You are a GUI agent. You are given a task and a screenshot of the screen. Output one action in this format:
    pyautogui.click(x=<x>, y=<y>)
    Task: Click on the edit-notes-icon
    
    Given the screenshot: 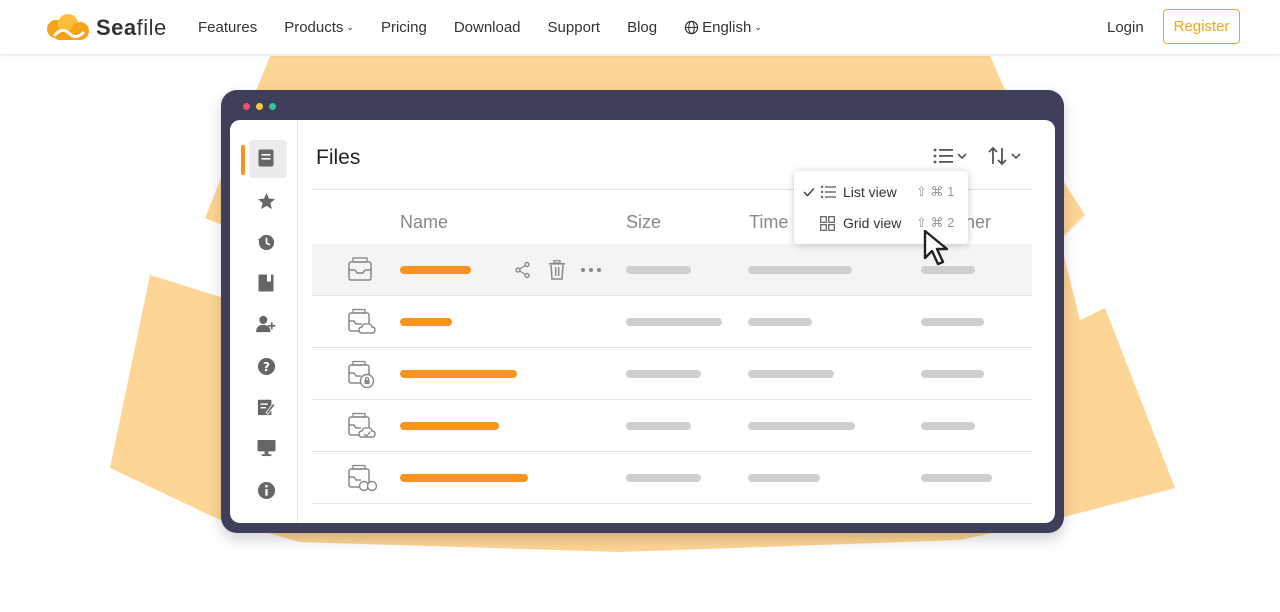 What is the action you would take?
    pyautogui.click(x=266, y=407)
    